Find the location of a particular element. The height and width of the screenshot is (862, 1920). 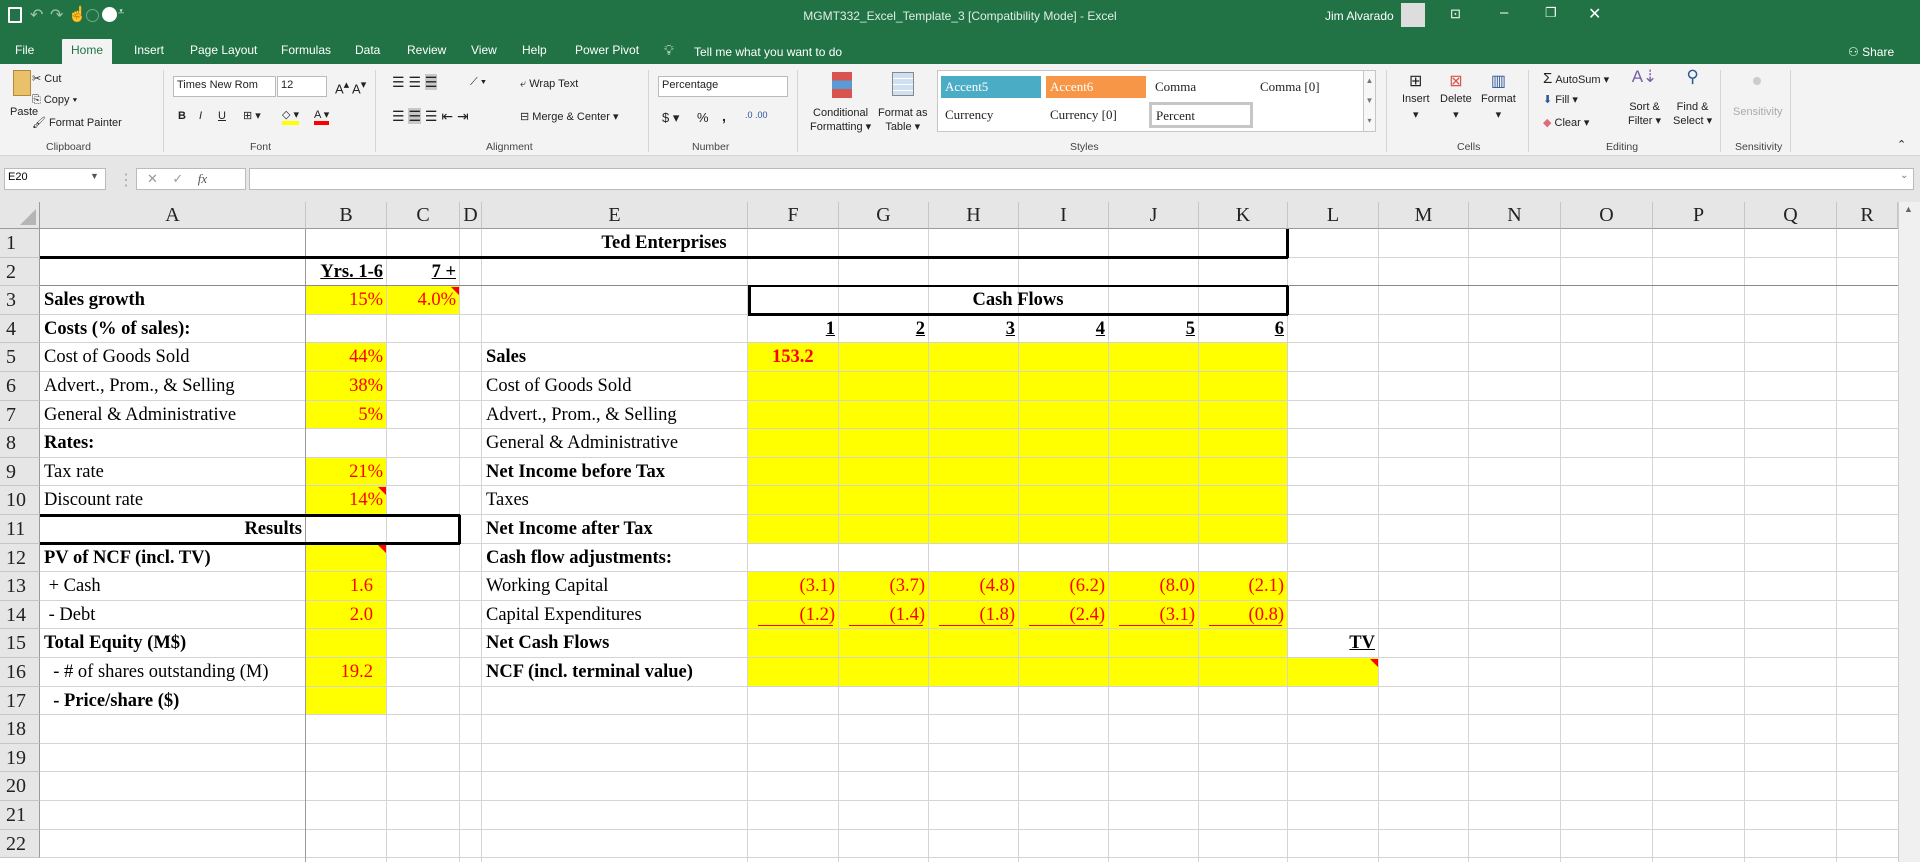

row-header-6: 6 is located at coordinates (20, 386).